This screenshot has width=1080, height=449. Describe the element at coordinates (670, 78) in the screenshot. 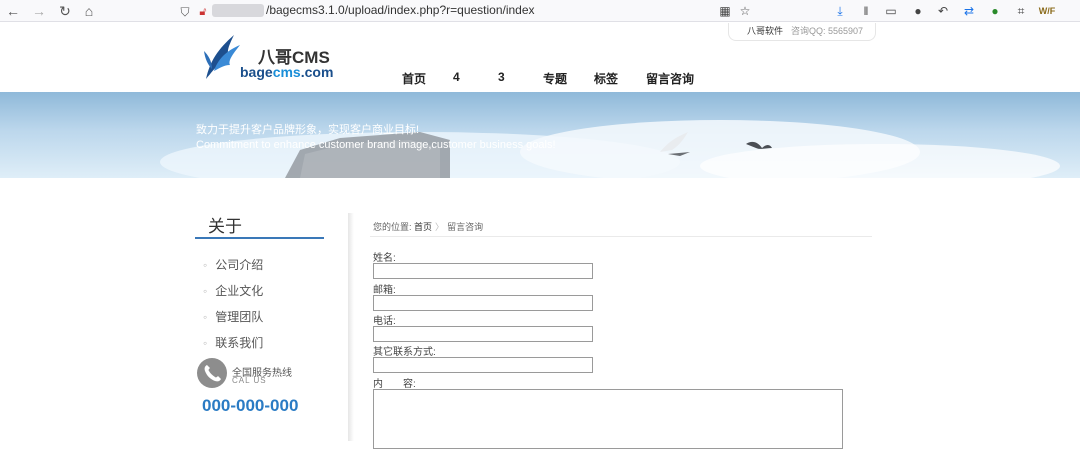

I see `nav-guestbook: 留言咨询` at that location.